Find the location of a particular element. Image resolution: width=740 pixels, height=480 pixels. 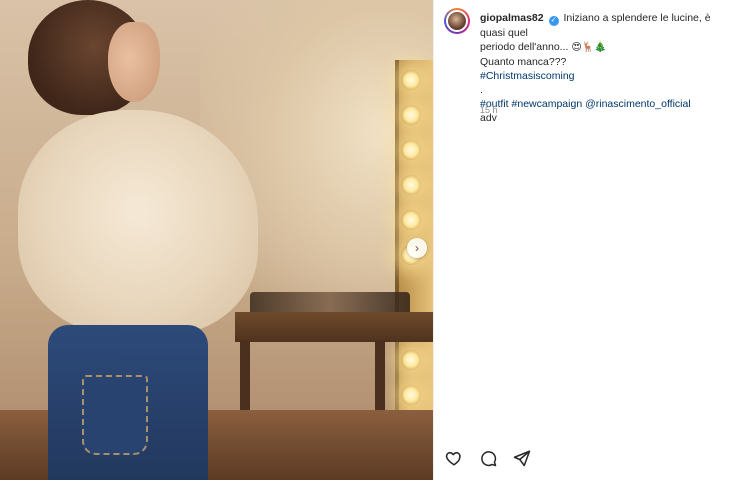

hashtag-christmasiscoming: #Christmasiscoming is located at coordinates (605, 76).